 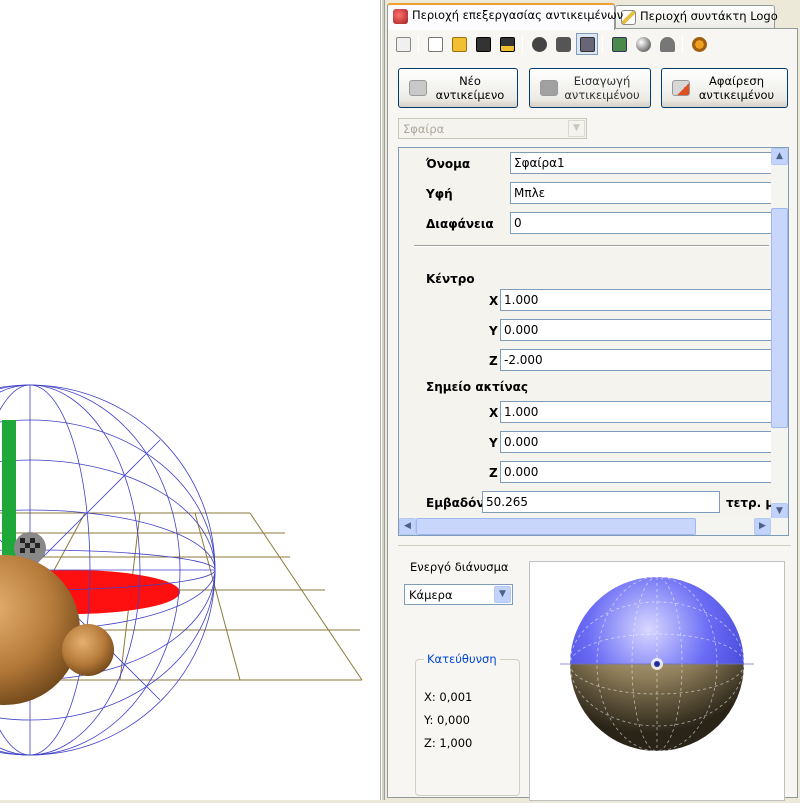 I want to click on center-x-label: X, so click(x=494, y=301).